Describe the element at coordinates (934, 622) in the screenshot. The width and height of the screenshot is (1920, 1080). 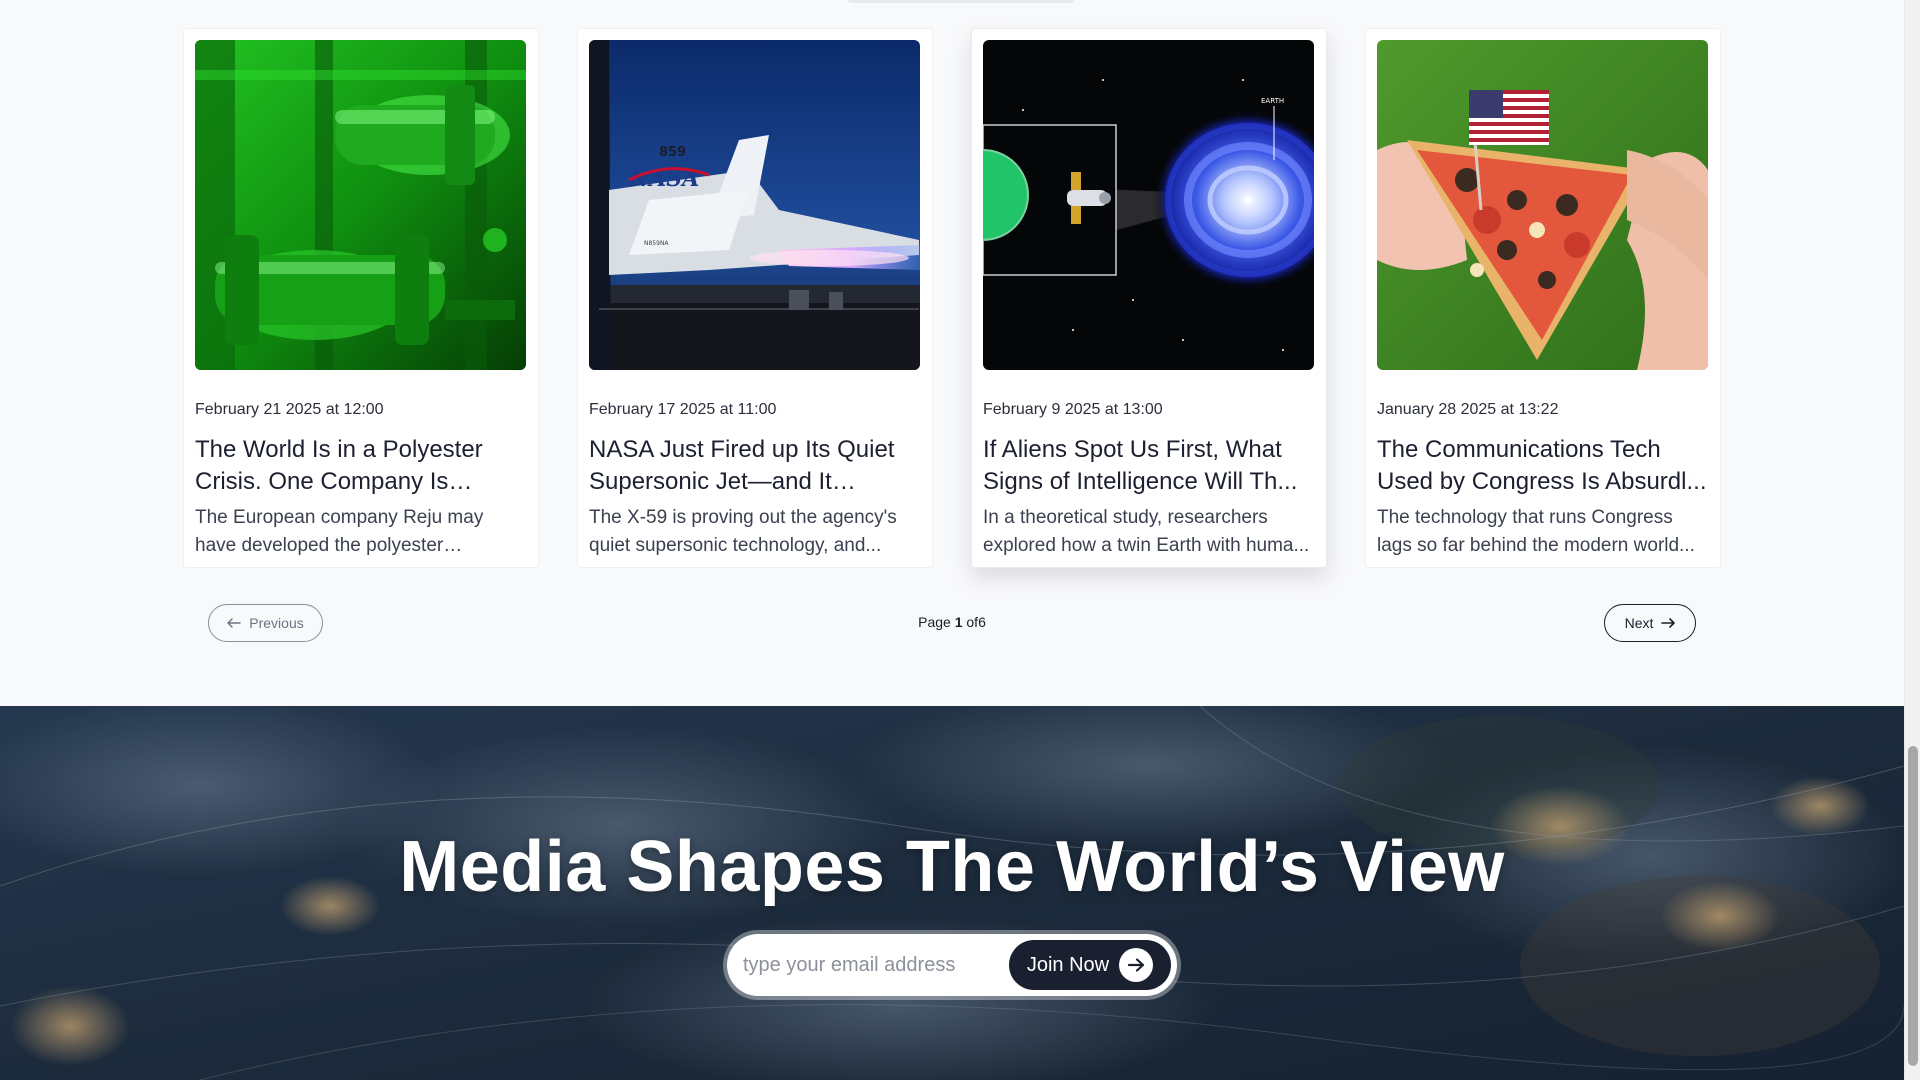
I see `page-prefix: Page` at that location.